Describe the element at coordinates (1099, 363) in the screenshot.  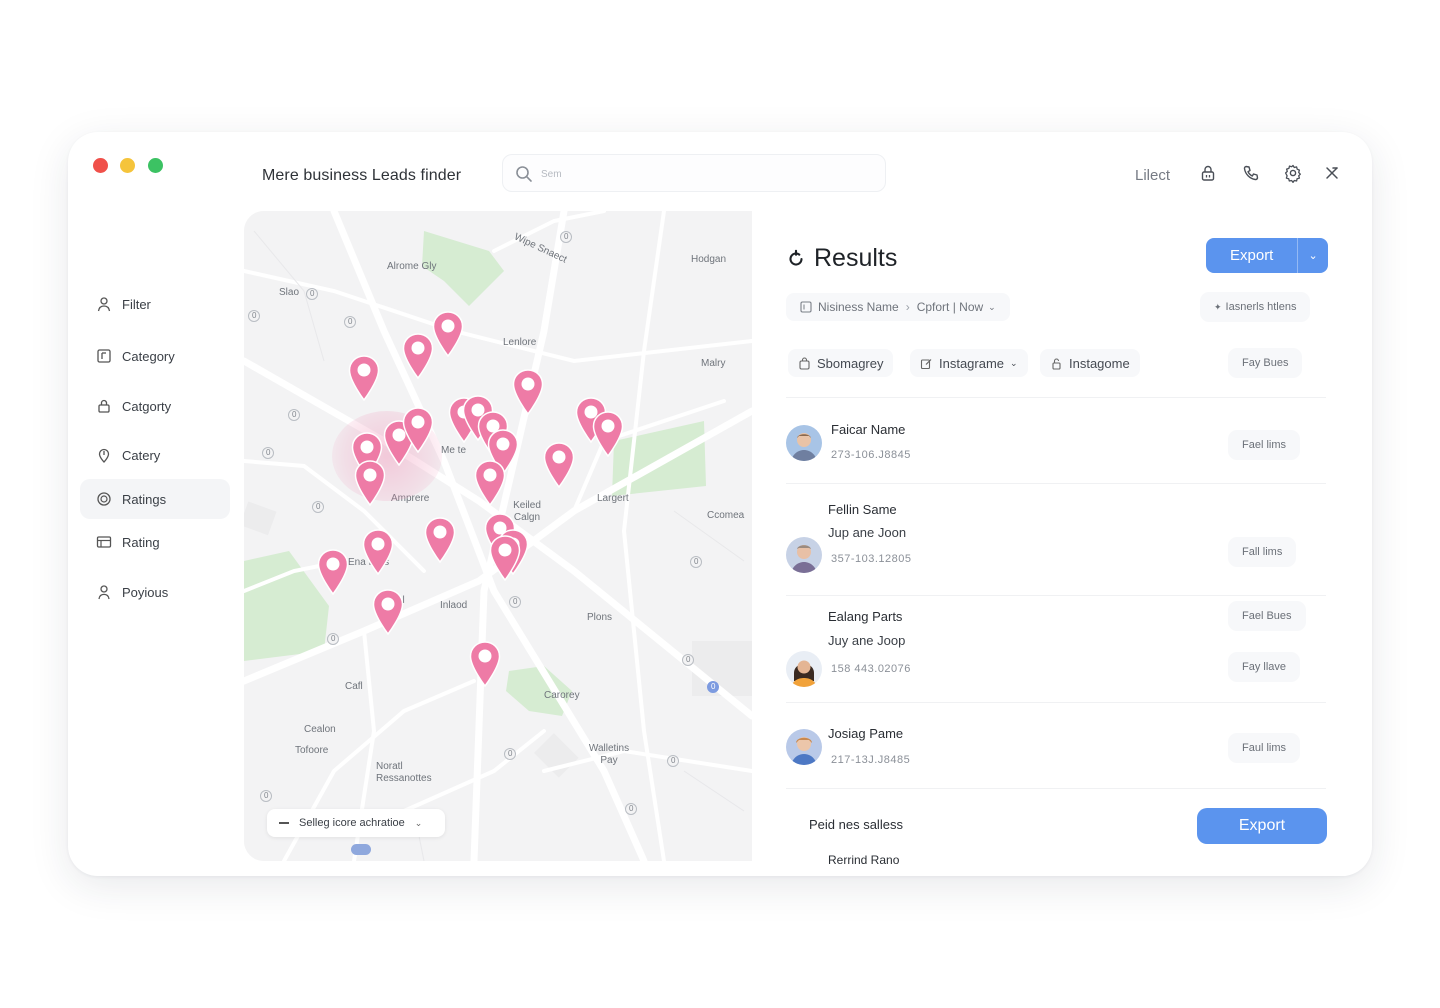
I see `filter-chip-label: Instagome` at that location.